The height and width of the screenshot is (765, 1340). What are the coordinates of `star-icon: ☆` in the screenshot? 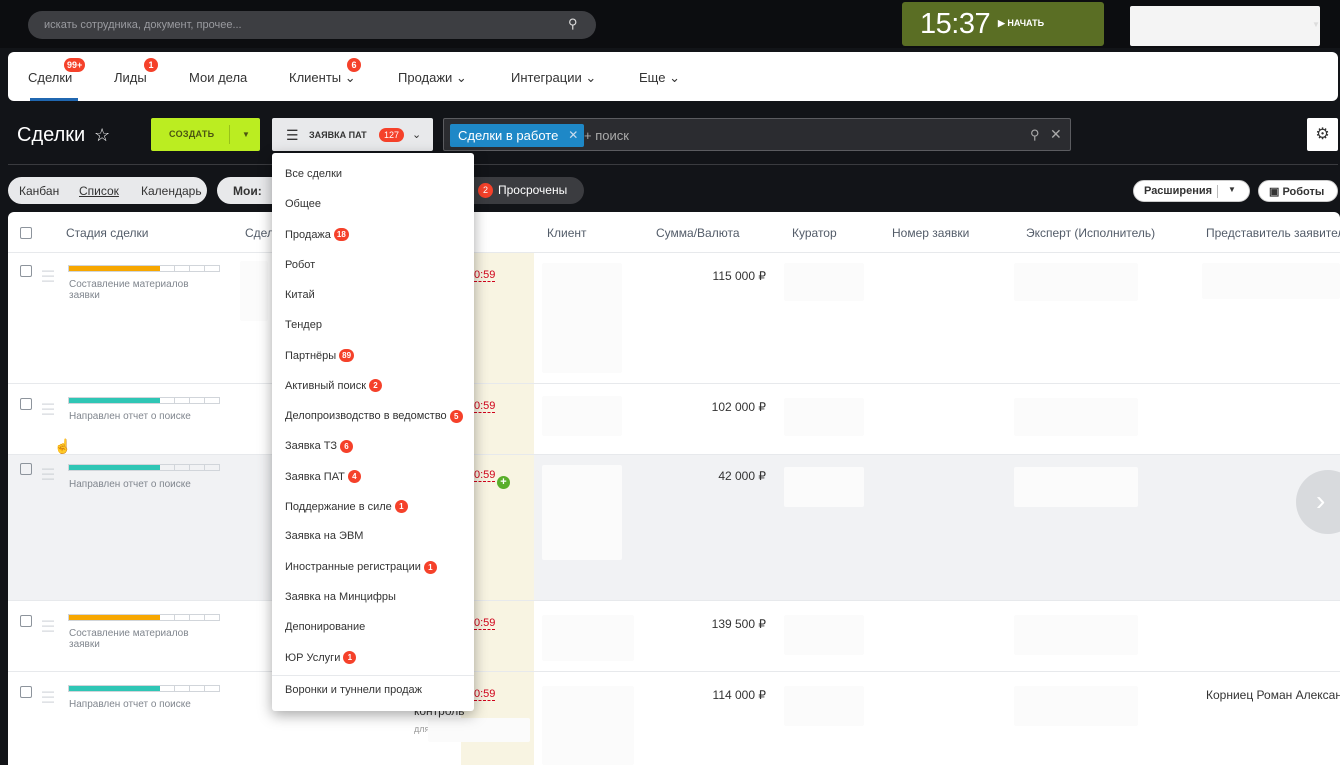 It's located at (102, 135).